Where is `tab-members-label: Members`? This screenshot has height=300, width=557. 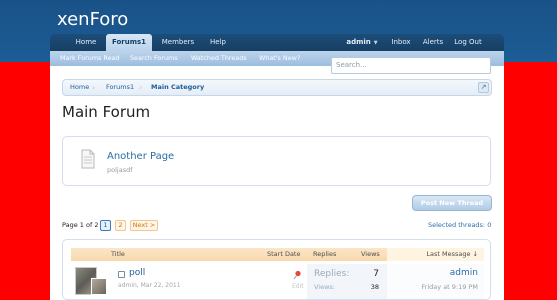
tab-members-label: Members is located at coordinates (178, 42).